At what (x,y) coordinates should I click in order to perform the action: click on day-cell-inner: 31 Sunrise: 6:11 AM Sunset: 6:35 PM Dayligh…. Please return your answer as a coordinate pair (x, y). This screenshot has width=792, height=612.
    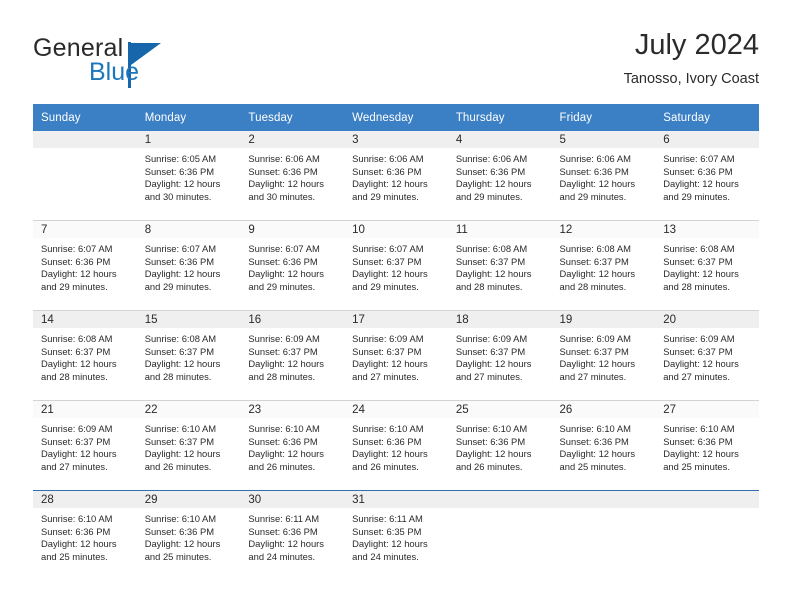
    Looking at the image, I should click on (396, 536).